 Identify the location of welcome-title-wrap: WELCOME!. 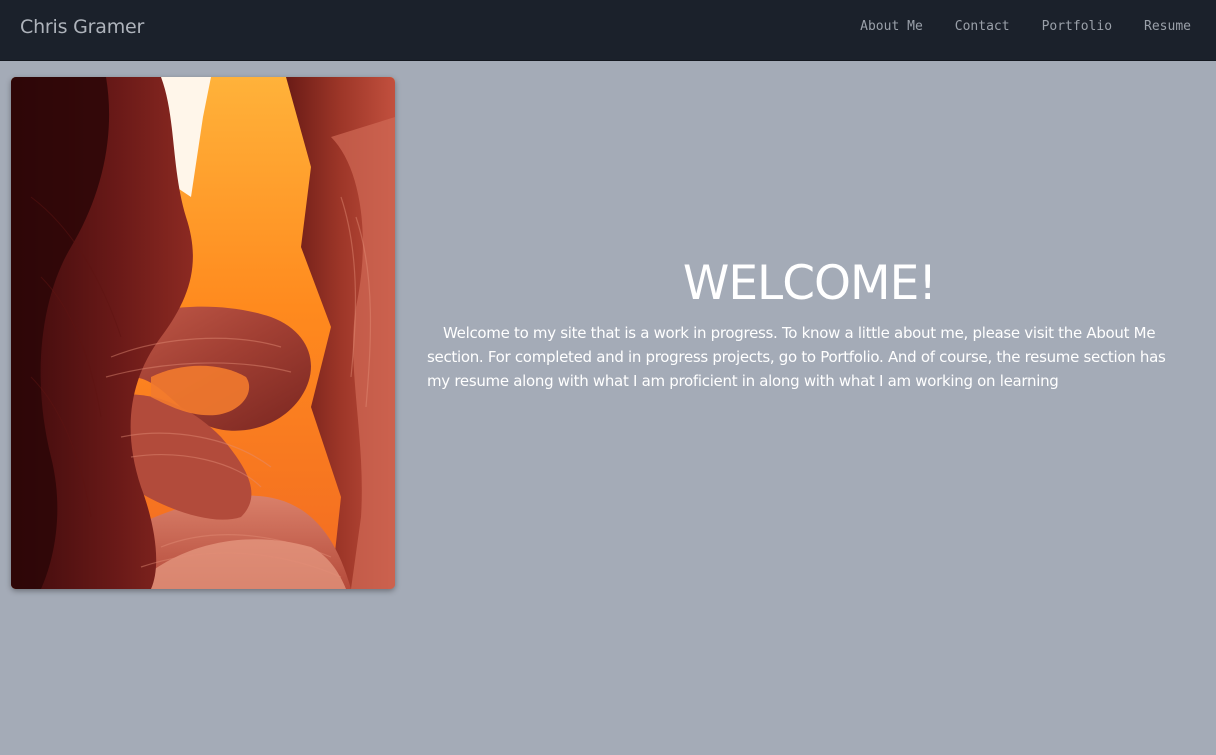
(809, 284).